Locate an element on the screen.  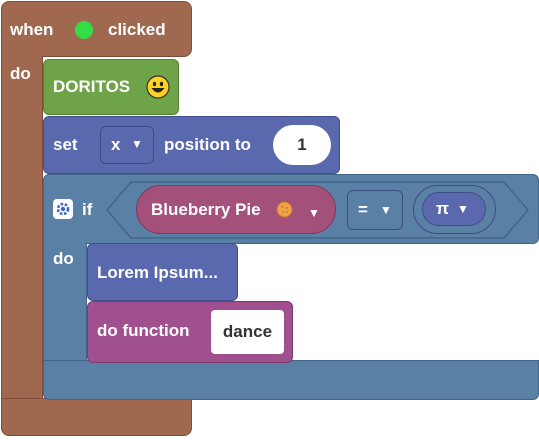
doritos-label: DORITOS is located at coordinates (92, 86).